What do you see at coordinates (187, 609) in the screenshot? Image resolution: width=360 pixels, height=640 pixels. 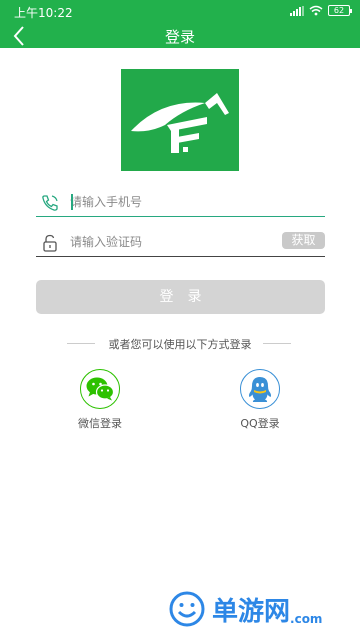 I see `smiley-logo-icon` at bounding box center [187, 609].